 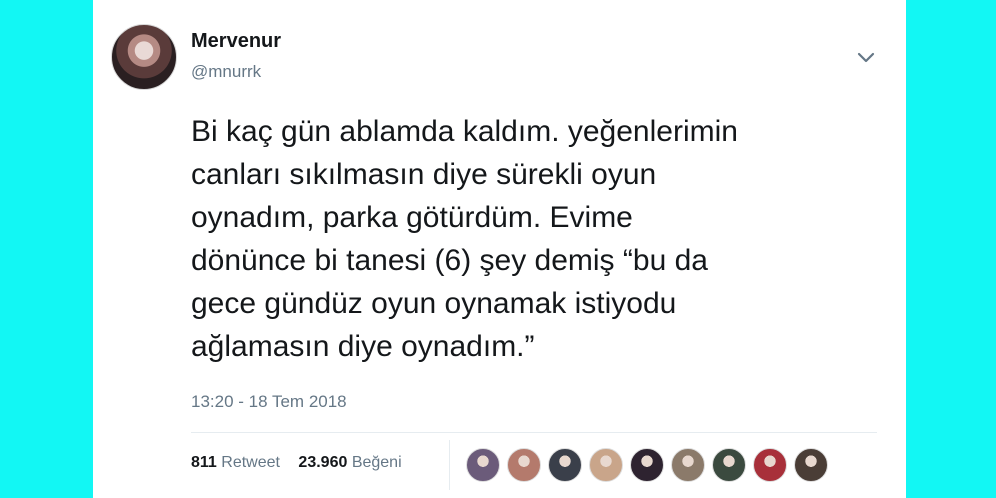 I want to click on retweets-stat: 811 Retweet, so click(x=235, y=462).